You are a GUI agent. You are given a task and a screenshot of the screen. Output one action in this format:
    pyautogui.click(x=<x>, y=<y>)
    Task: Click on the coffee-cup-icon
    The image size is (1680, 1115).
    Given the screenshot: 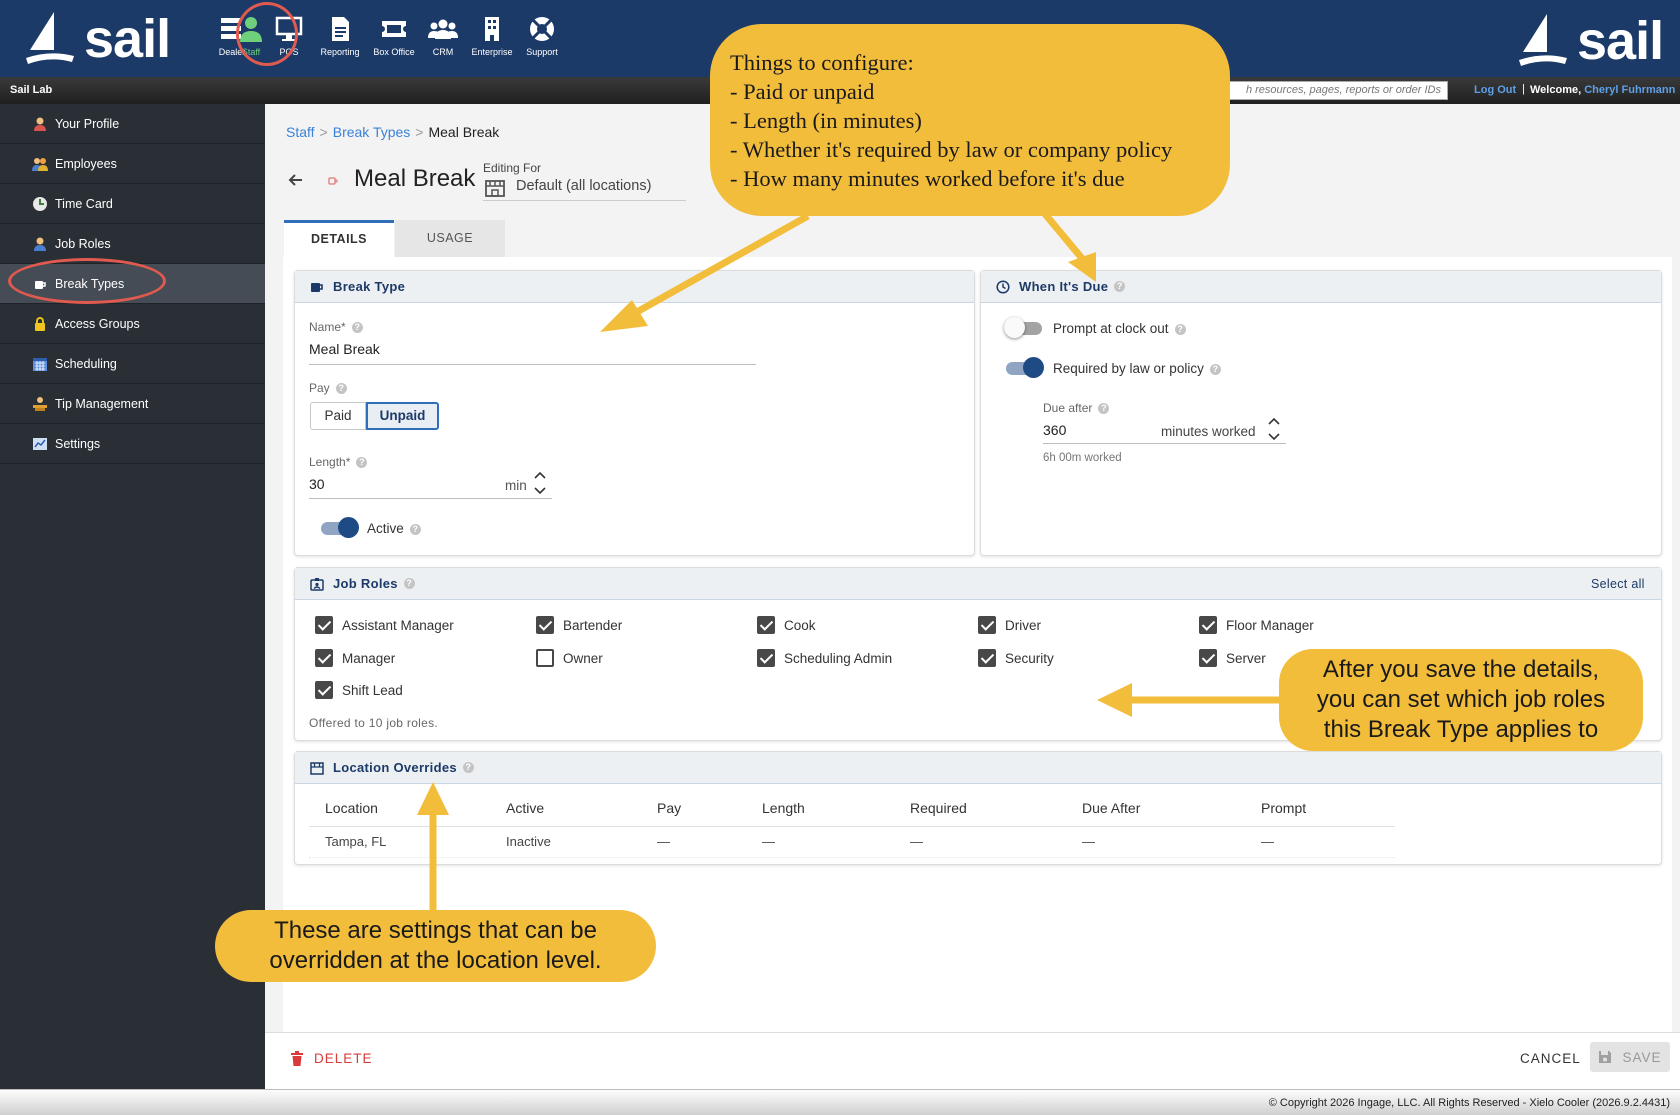 What is the action you would take?
    pyautogui.click(x=317, y=287)
    